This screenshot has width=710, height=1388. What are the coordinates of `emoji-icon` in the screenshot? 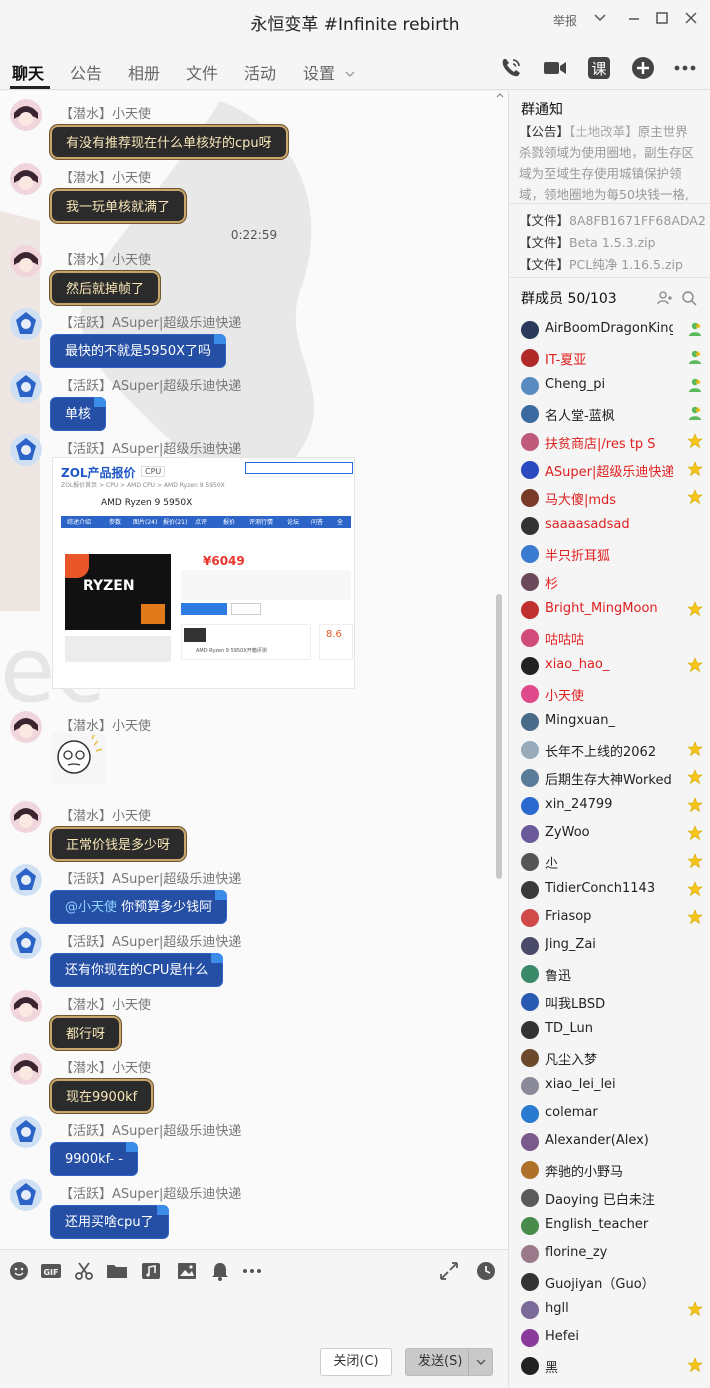 It's located at (19, 1271).